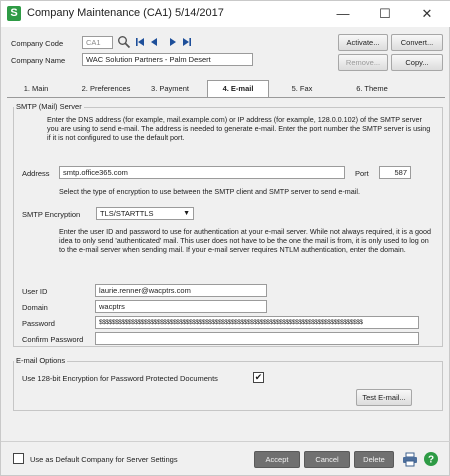  What do you see at coordinates (18, 458) in the screenshot?
I see `default-company-checkbox` at bounding box center [18, 458].